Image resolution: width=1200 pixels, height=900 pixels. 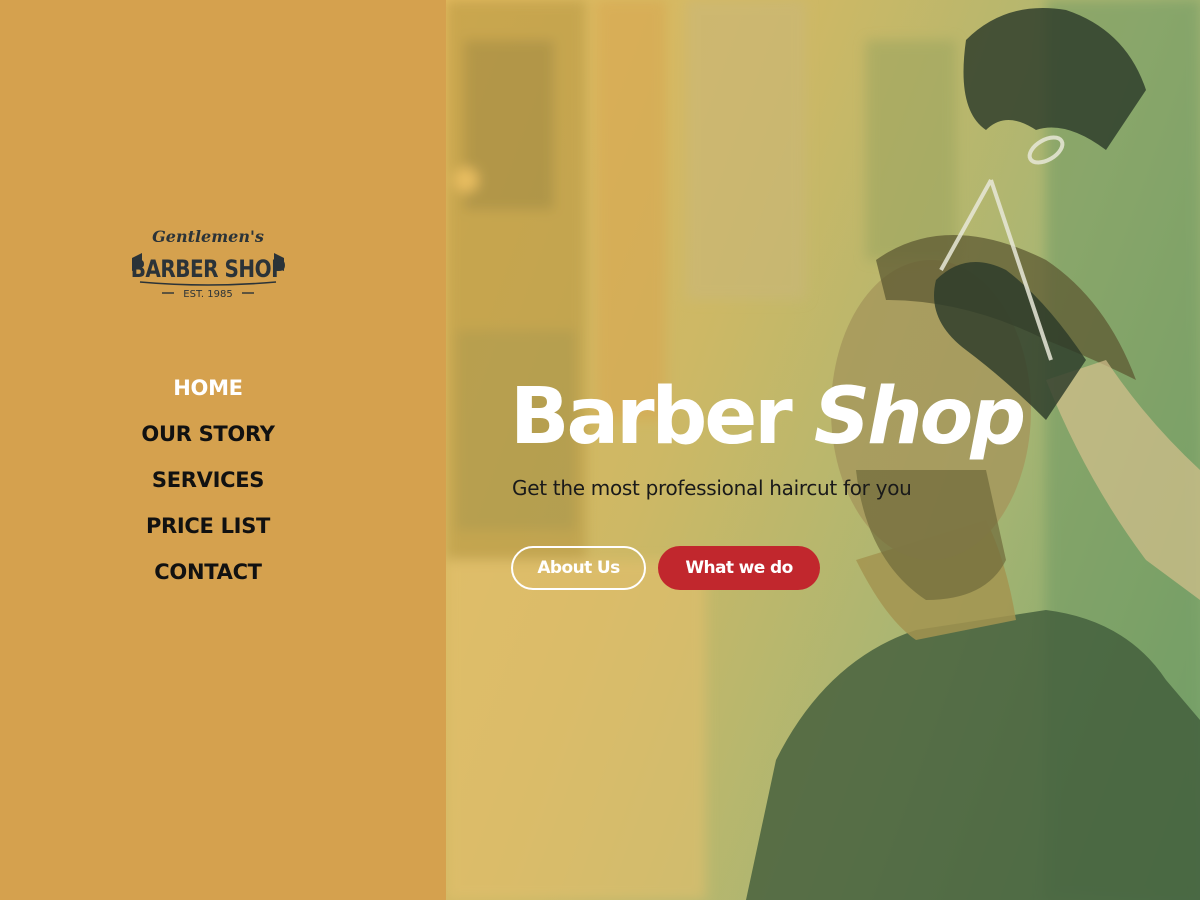 I want to click on nav-item-contact: CONTACT, so click(x=208, y=573).